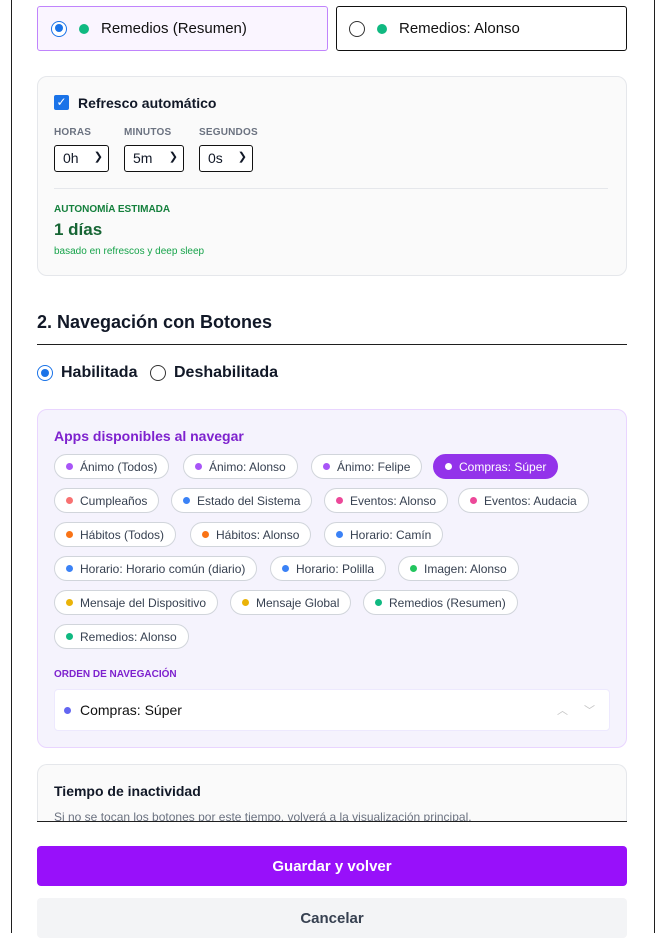  I want to click on app-chip-label: Ánimo: Felipe, so click(374, 466).